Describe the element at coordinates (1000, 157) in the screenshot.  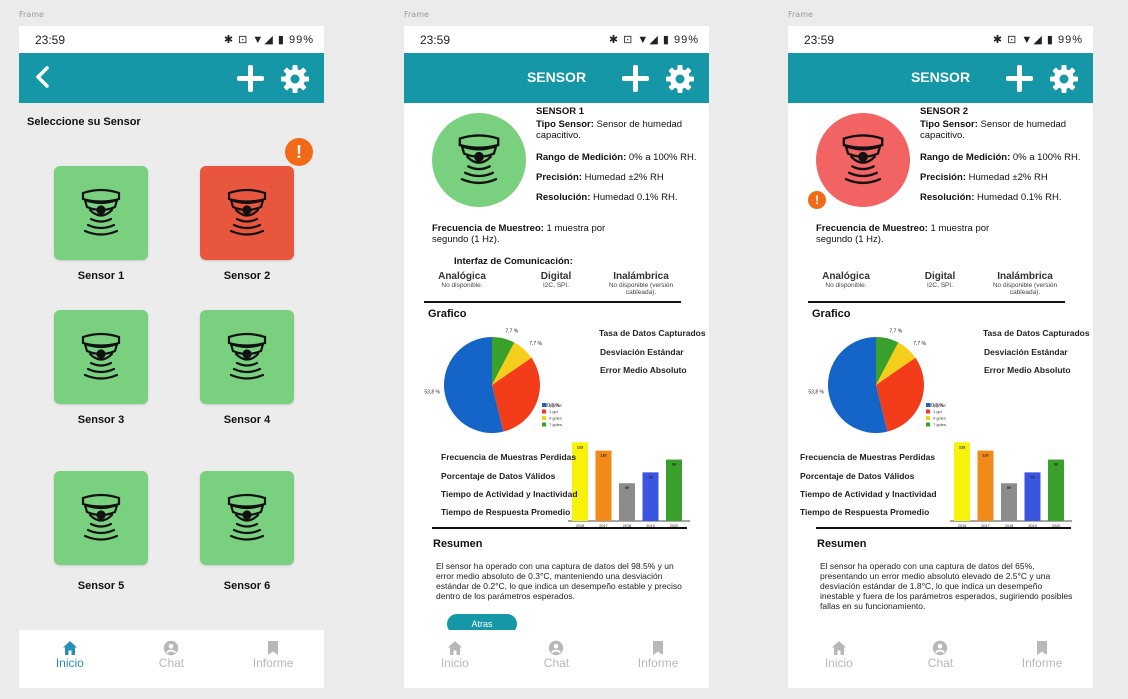
I see `sensor-range: Rango de Medición: 0% a 100% RH.` at that location.